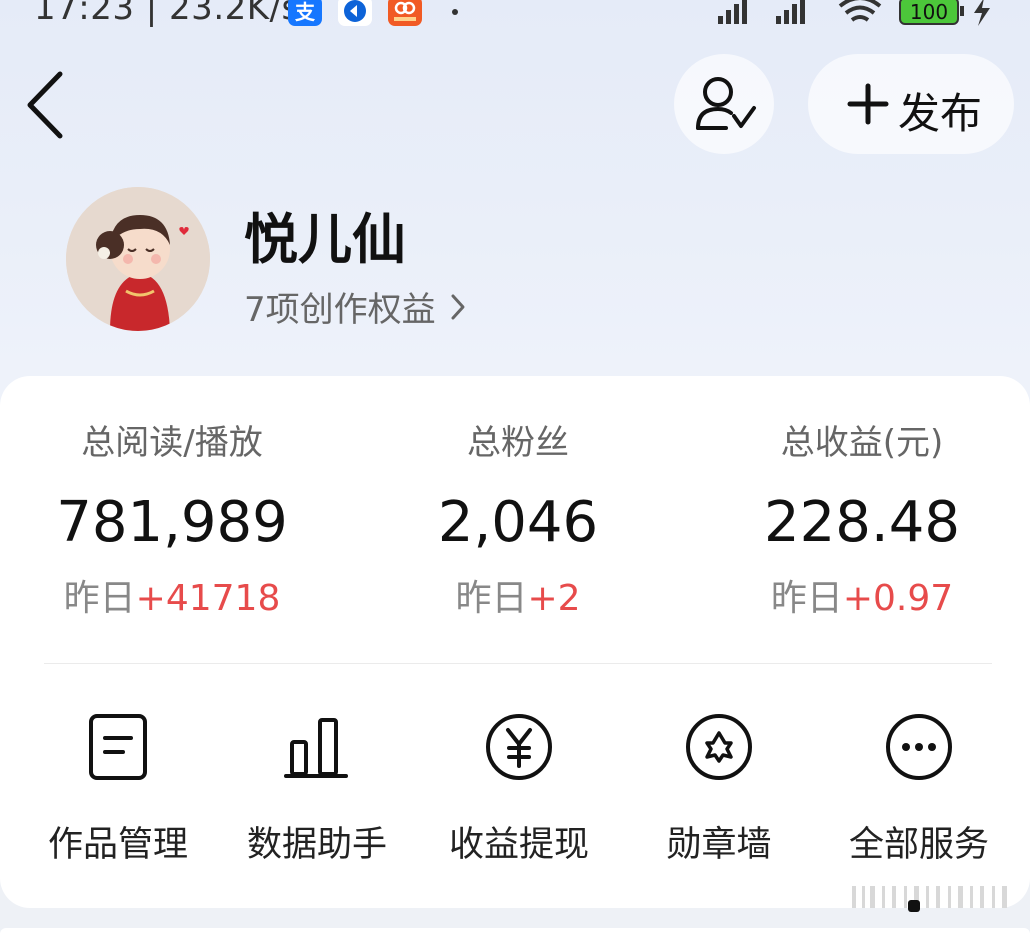  I want to click on stat-total-reads: 总阅读/播放 781,989 昨日+41718, so click(172, 522).